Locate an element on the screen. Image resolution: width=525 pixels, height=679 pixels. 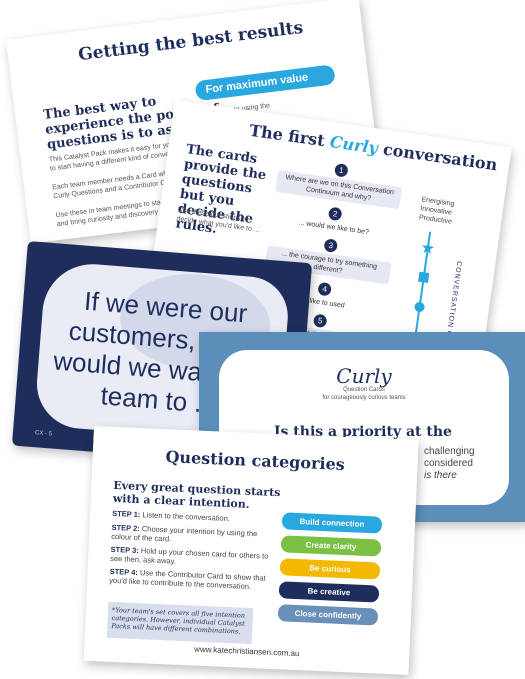
star-icon is located at coordinates (428, 248).